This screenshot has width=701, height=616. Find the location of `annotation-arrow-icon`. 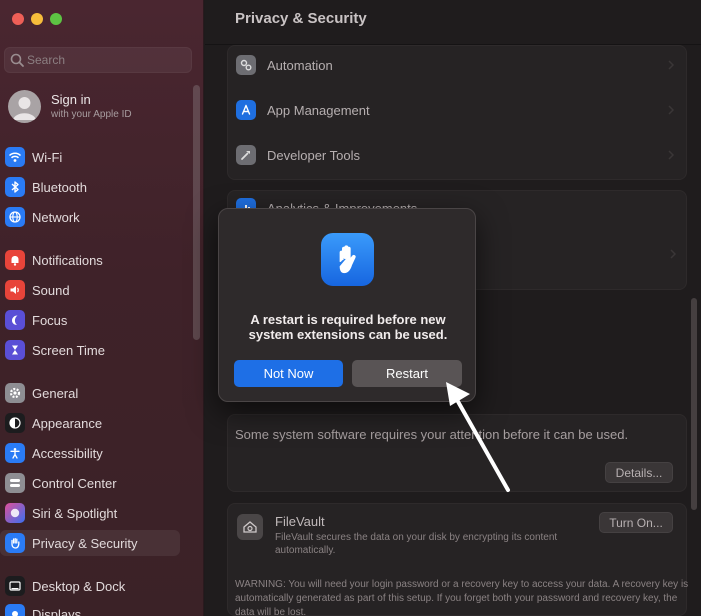

annotation-arrow-icon is located at coordinates (478, 437).